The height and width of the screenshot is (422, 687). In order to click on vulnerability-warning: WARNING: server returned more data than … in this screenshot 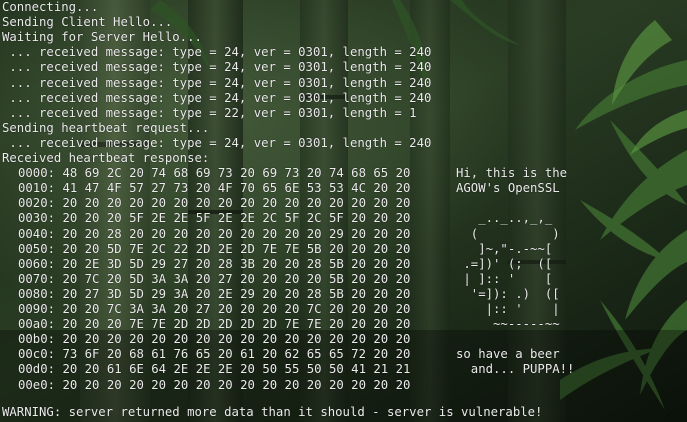, I will do `click(272, 412)`.